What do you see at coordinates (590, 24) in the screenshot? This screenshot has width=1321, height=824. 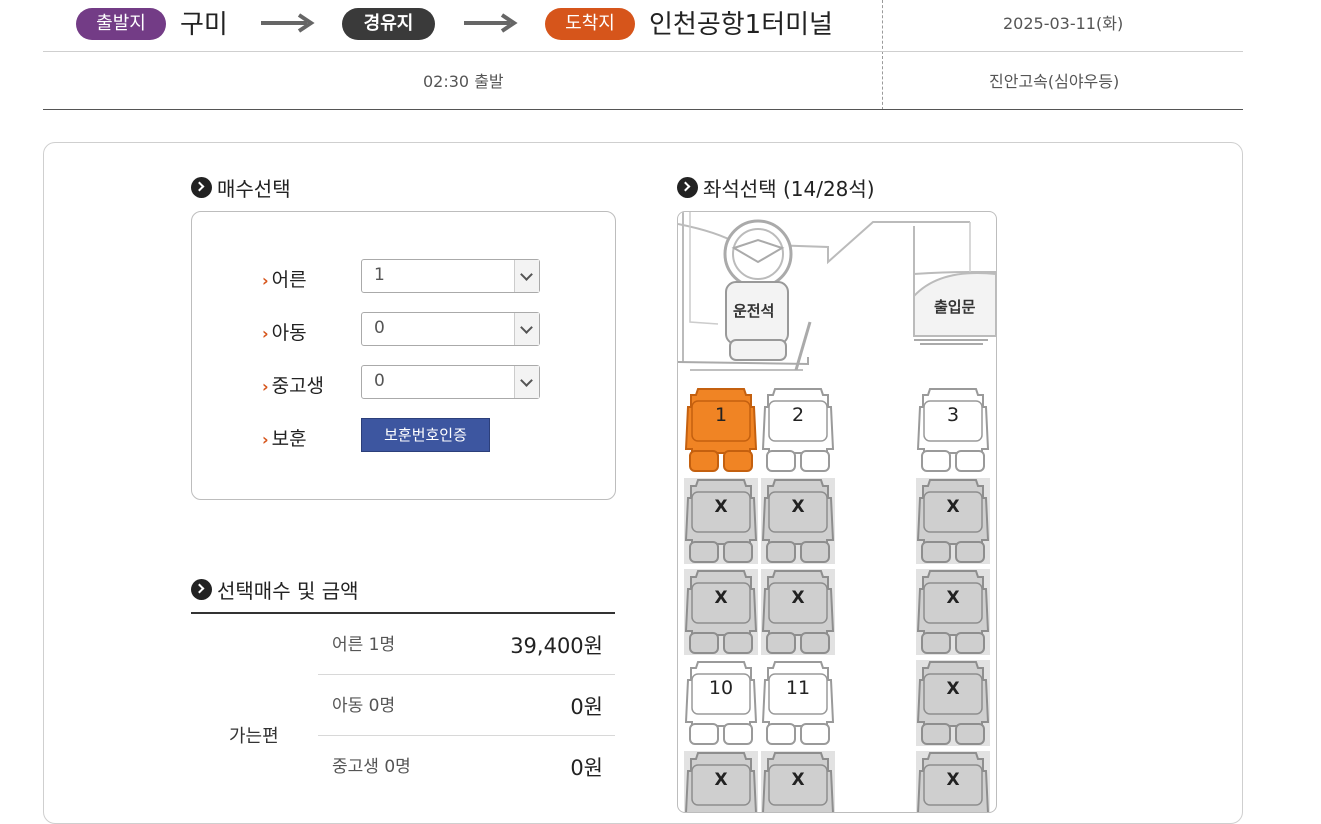 I see `arrival-tag: 도착지` at bounding box center [590, 24].